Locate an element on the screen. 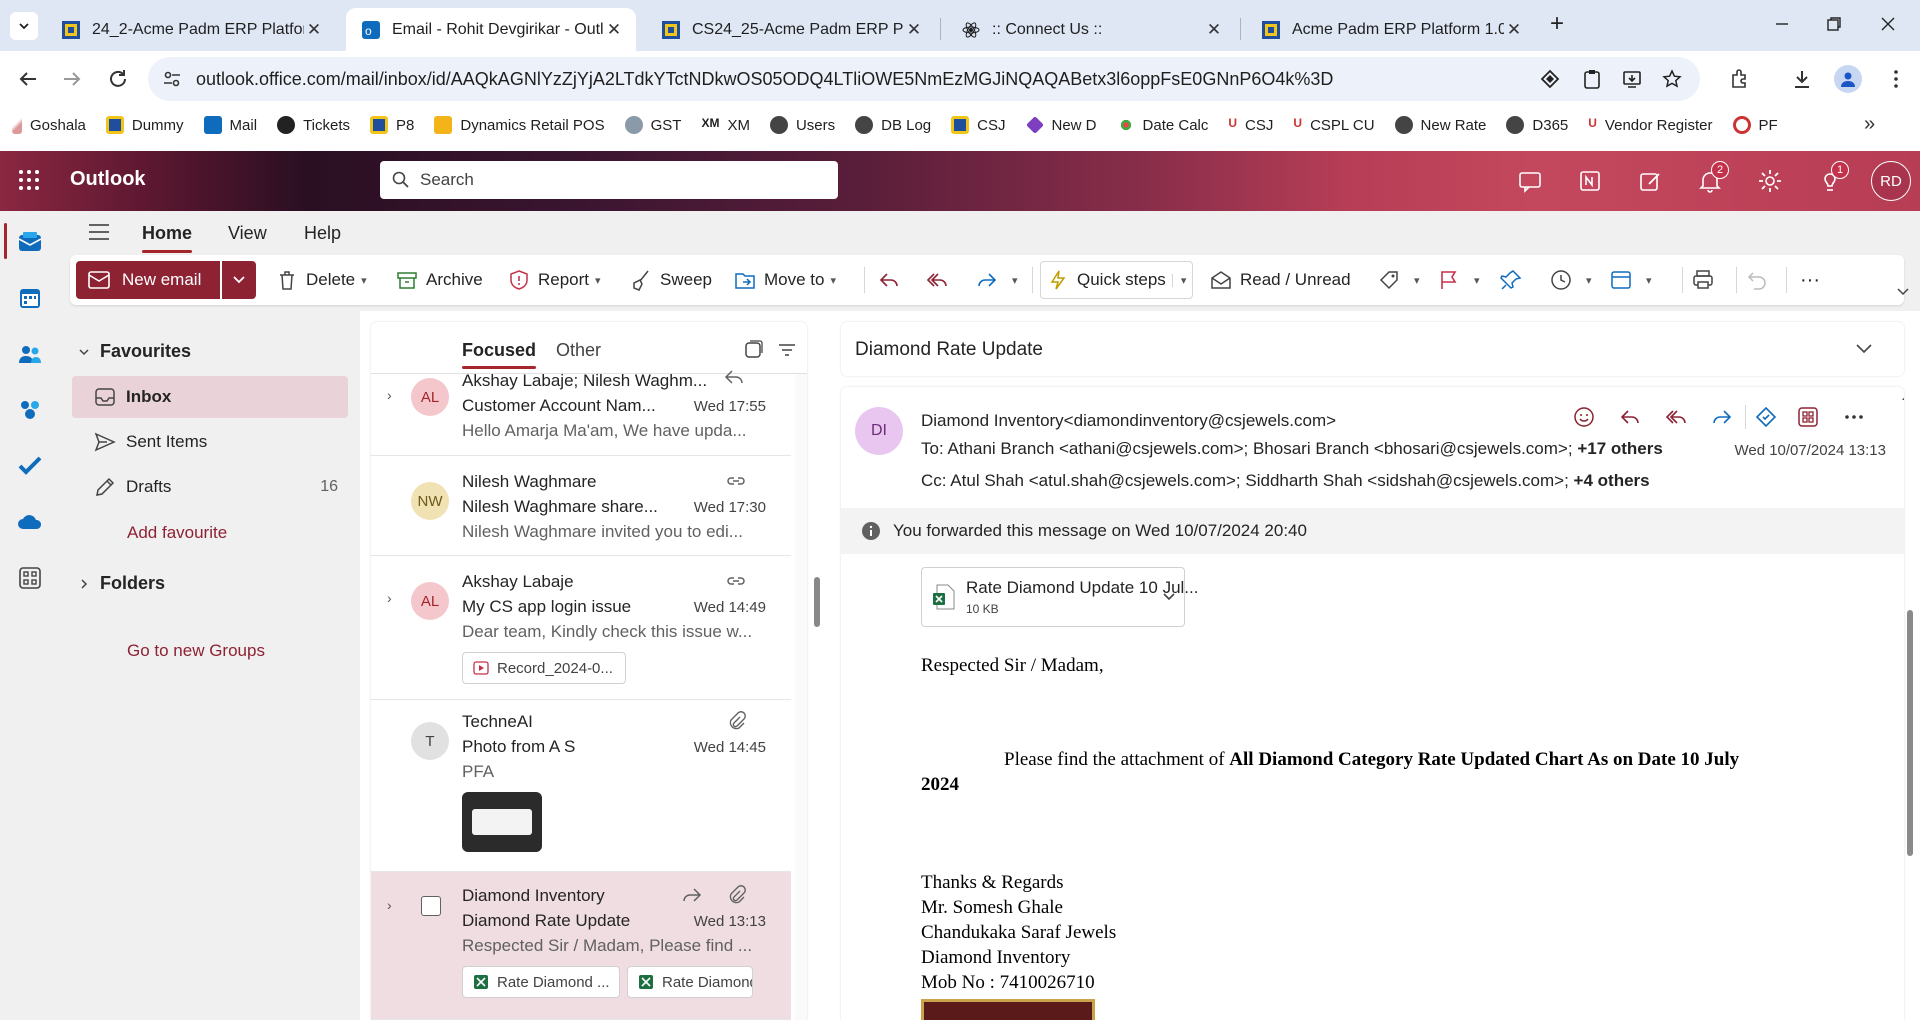 This screenshot has width=1920, height=1020. apps-grid-icon is located at coordinates (1808, 417).